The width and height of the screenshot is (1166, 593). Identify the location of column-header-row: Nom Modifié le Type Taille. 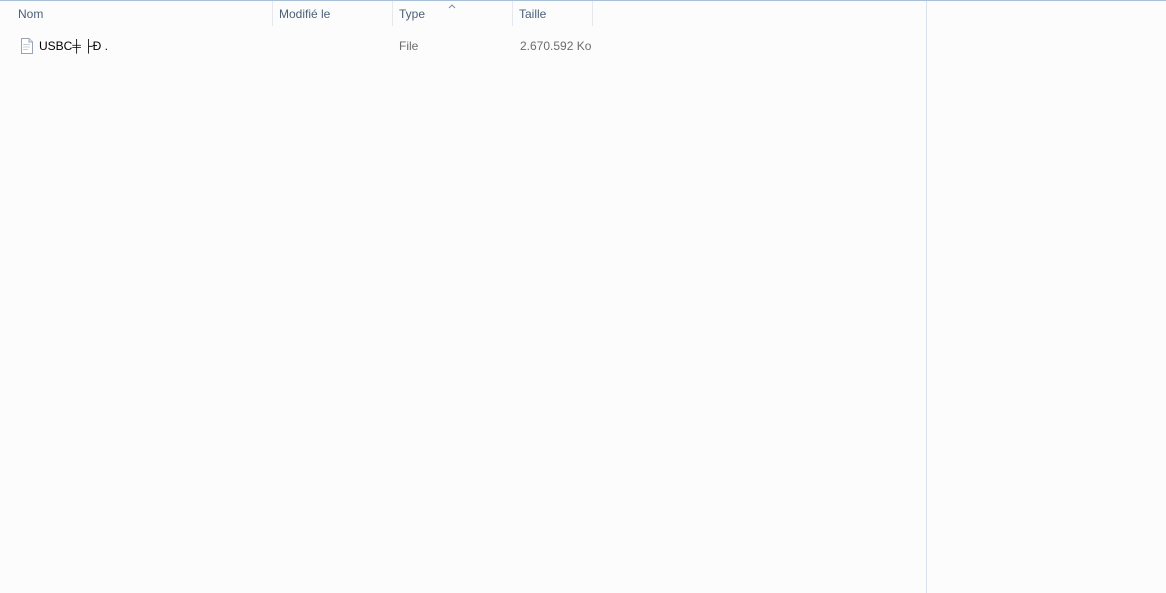
(463, 13).